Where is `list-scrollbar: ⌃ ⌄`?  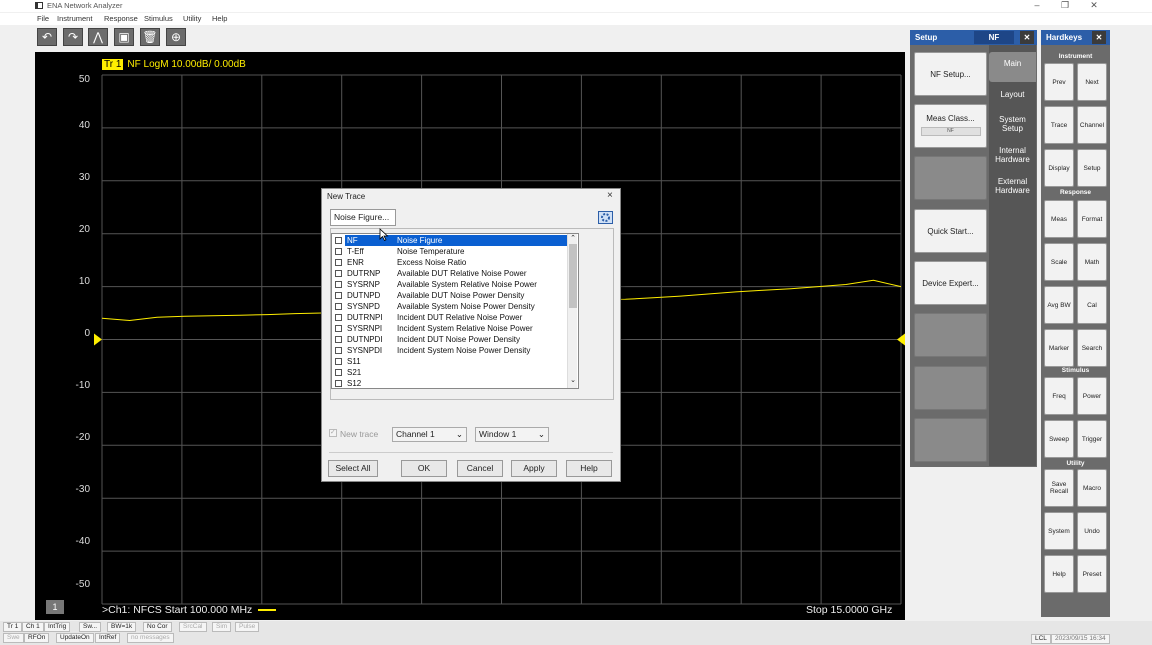
list-scrollbar: ⌃ ⌄ is located at coordinates (572, 311).